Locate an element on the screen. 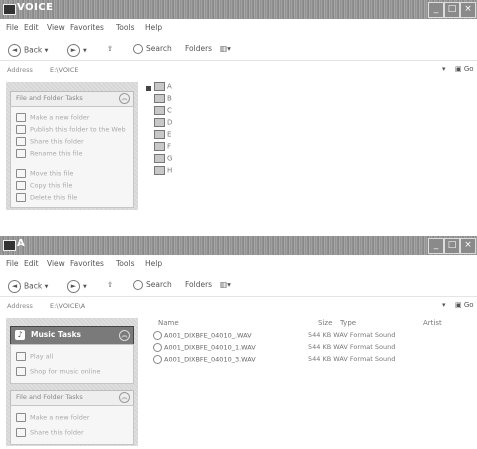  task-move: Move this file is located at coordinates (44, 173).